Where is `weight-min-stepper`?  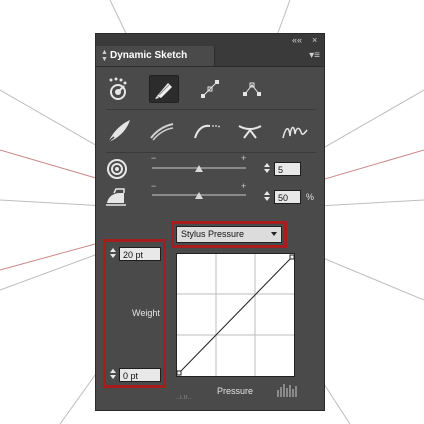
weight-min-stepper is located at coordinates (113, 375).